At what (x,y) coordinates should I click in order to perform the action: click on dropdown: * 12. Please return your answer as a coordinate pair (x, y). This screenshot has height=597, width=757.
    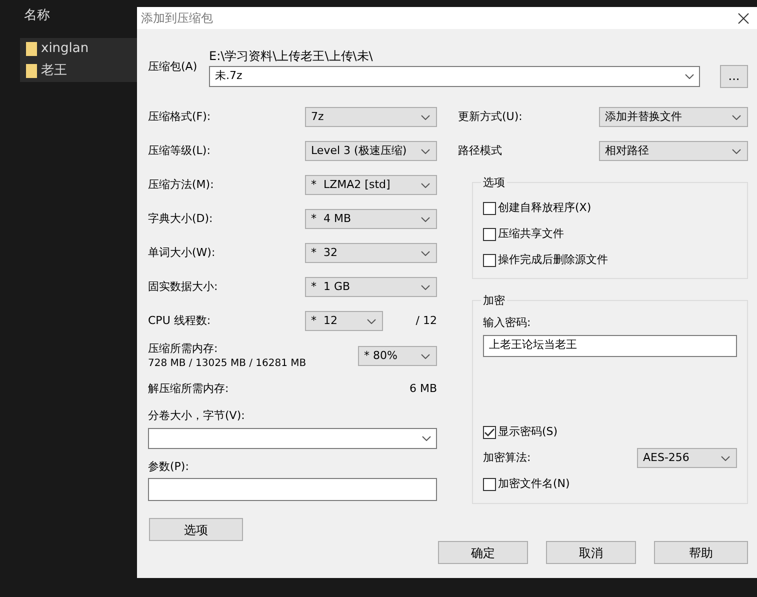
    Looking at the image, I should click on (344, 321).